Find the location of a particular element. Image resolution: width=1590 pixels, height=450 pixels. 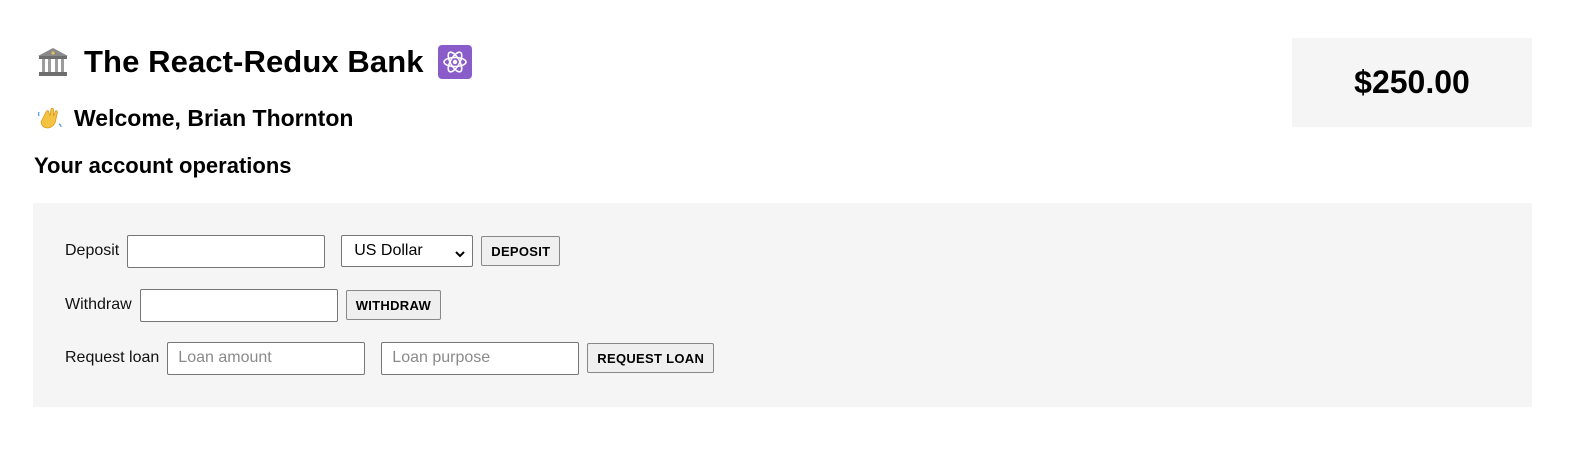

loan-amount-input is located at coordinates (266, 358).